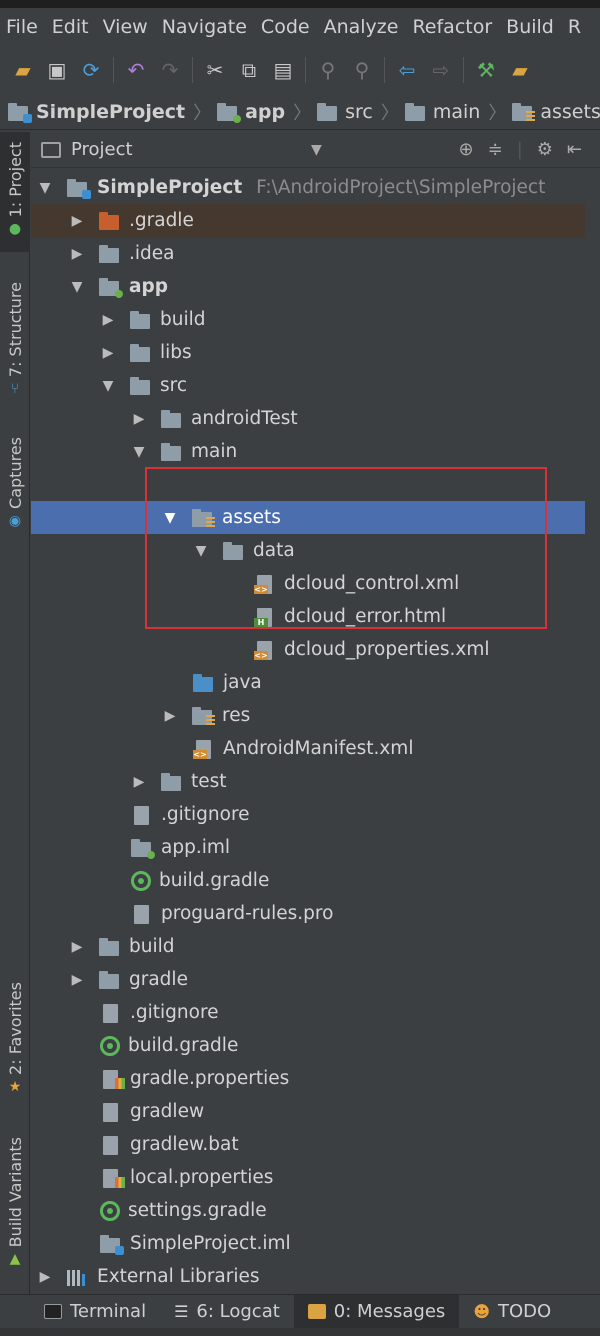 The width and height of the screenshot is (600, 1336). Describe the element at coordinates (71, 27) in the screenshot. I see `menu-edit: Edit` at that location.